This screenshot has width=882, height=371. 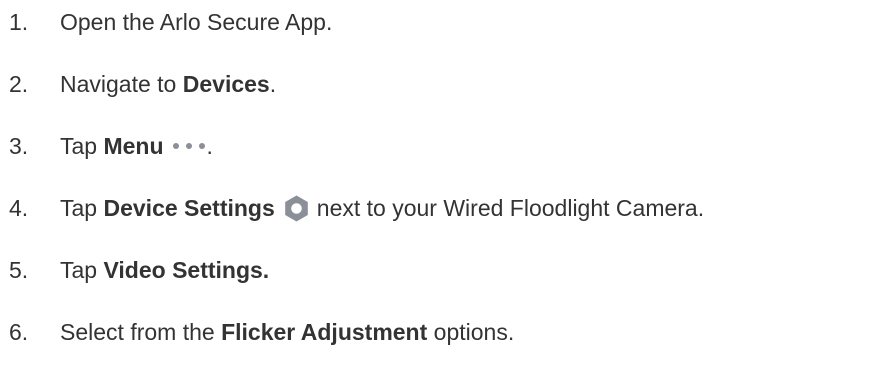 I want to click on step-number: 4., so click(x=19, y=208).